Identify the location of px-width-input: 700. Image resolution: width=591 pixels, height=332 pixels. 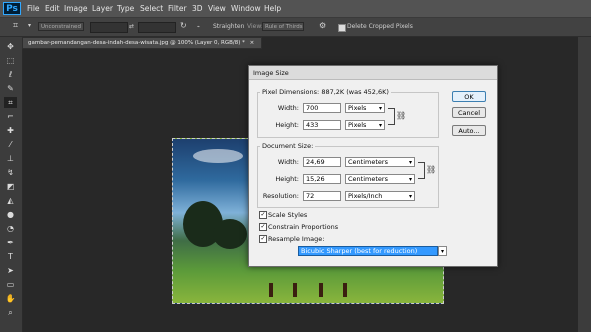
(322, 108).